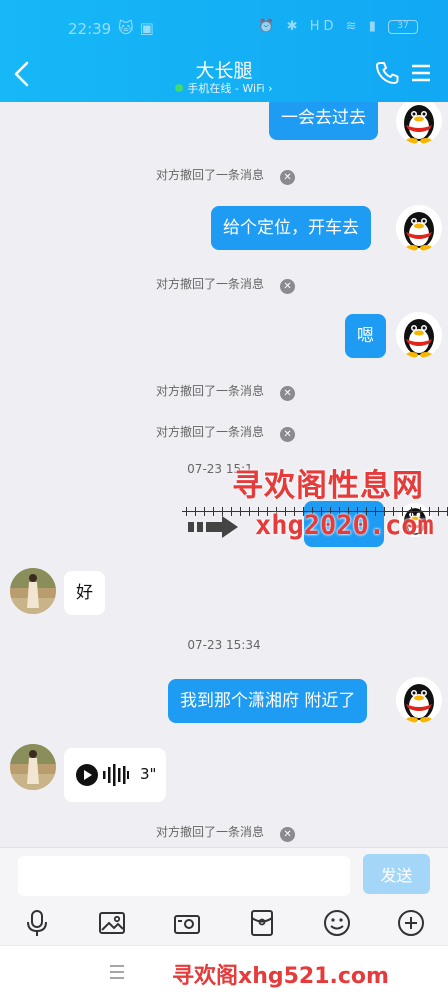  Describe the element at coordinates (179, 88) in the screenshot. I see `online-dot-icon` at that location.